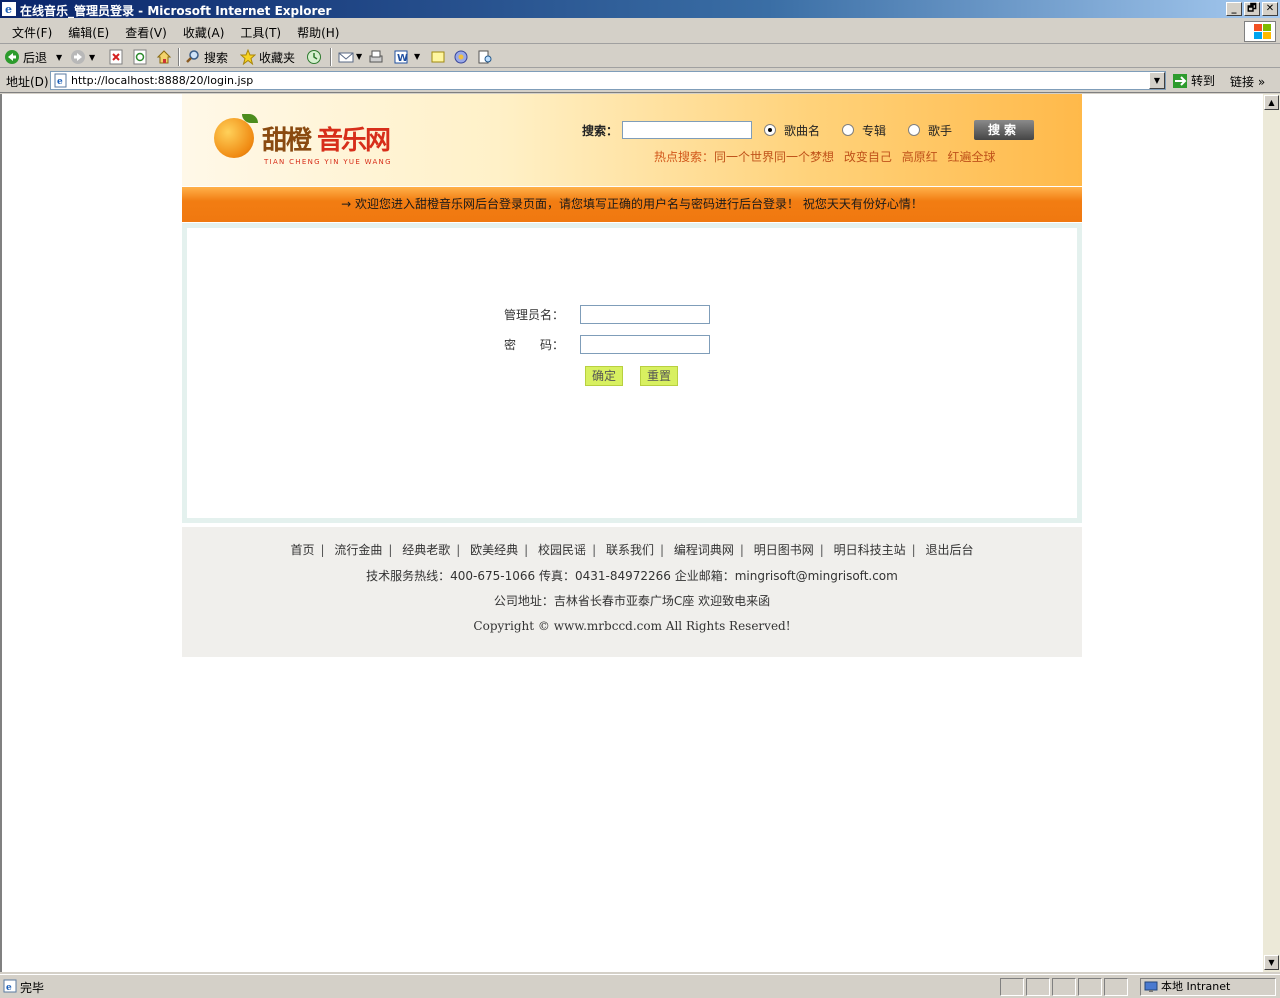 This screenshot has width=1280, height=998. Describe the element at coordinates (32, 32) in the screenshot. I see `menu-file: 文件(F)` at that location.